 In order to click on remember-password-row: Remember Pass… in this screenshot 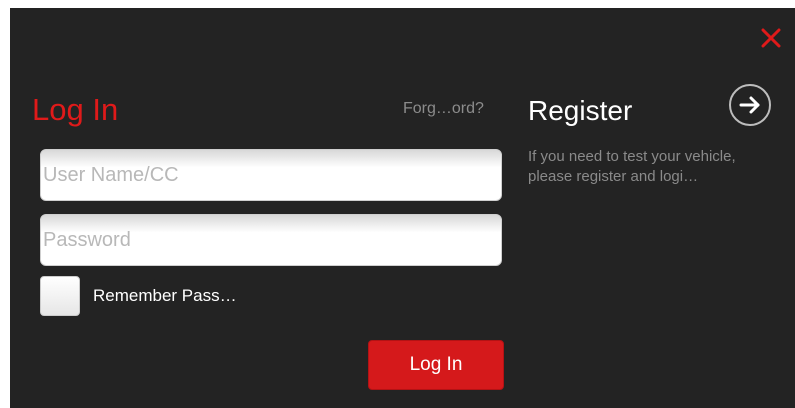, I will do `click(138, 296)`.